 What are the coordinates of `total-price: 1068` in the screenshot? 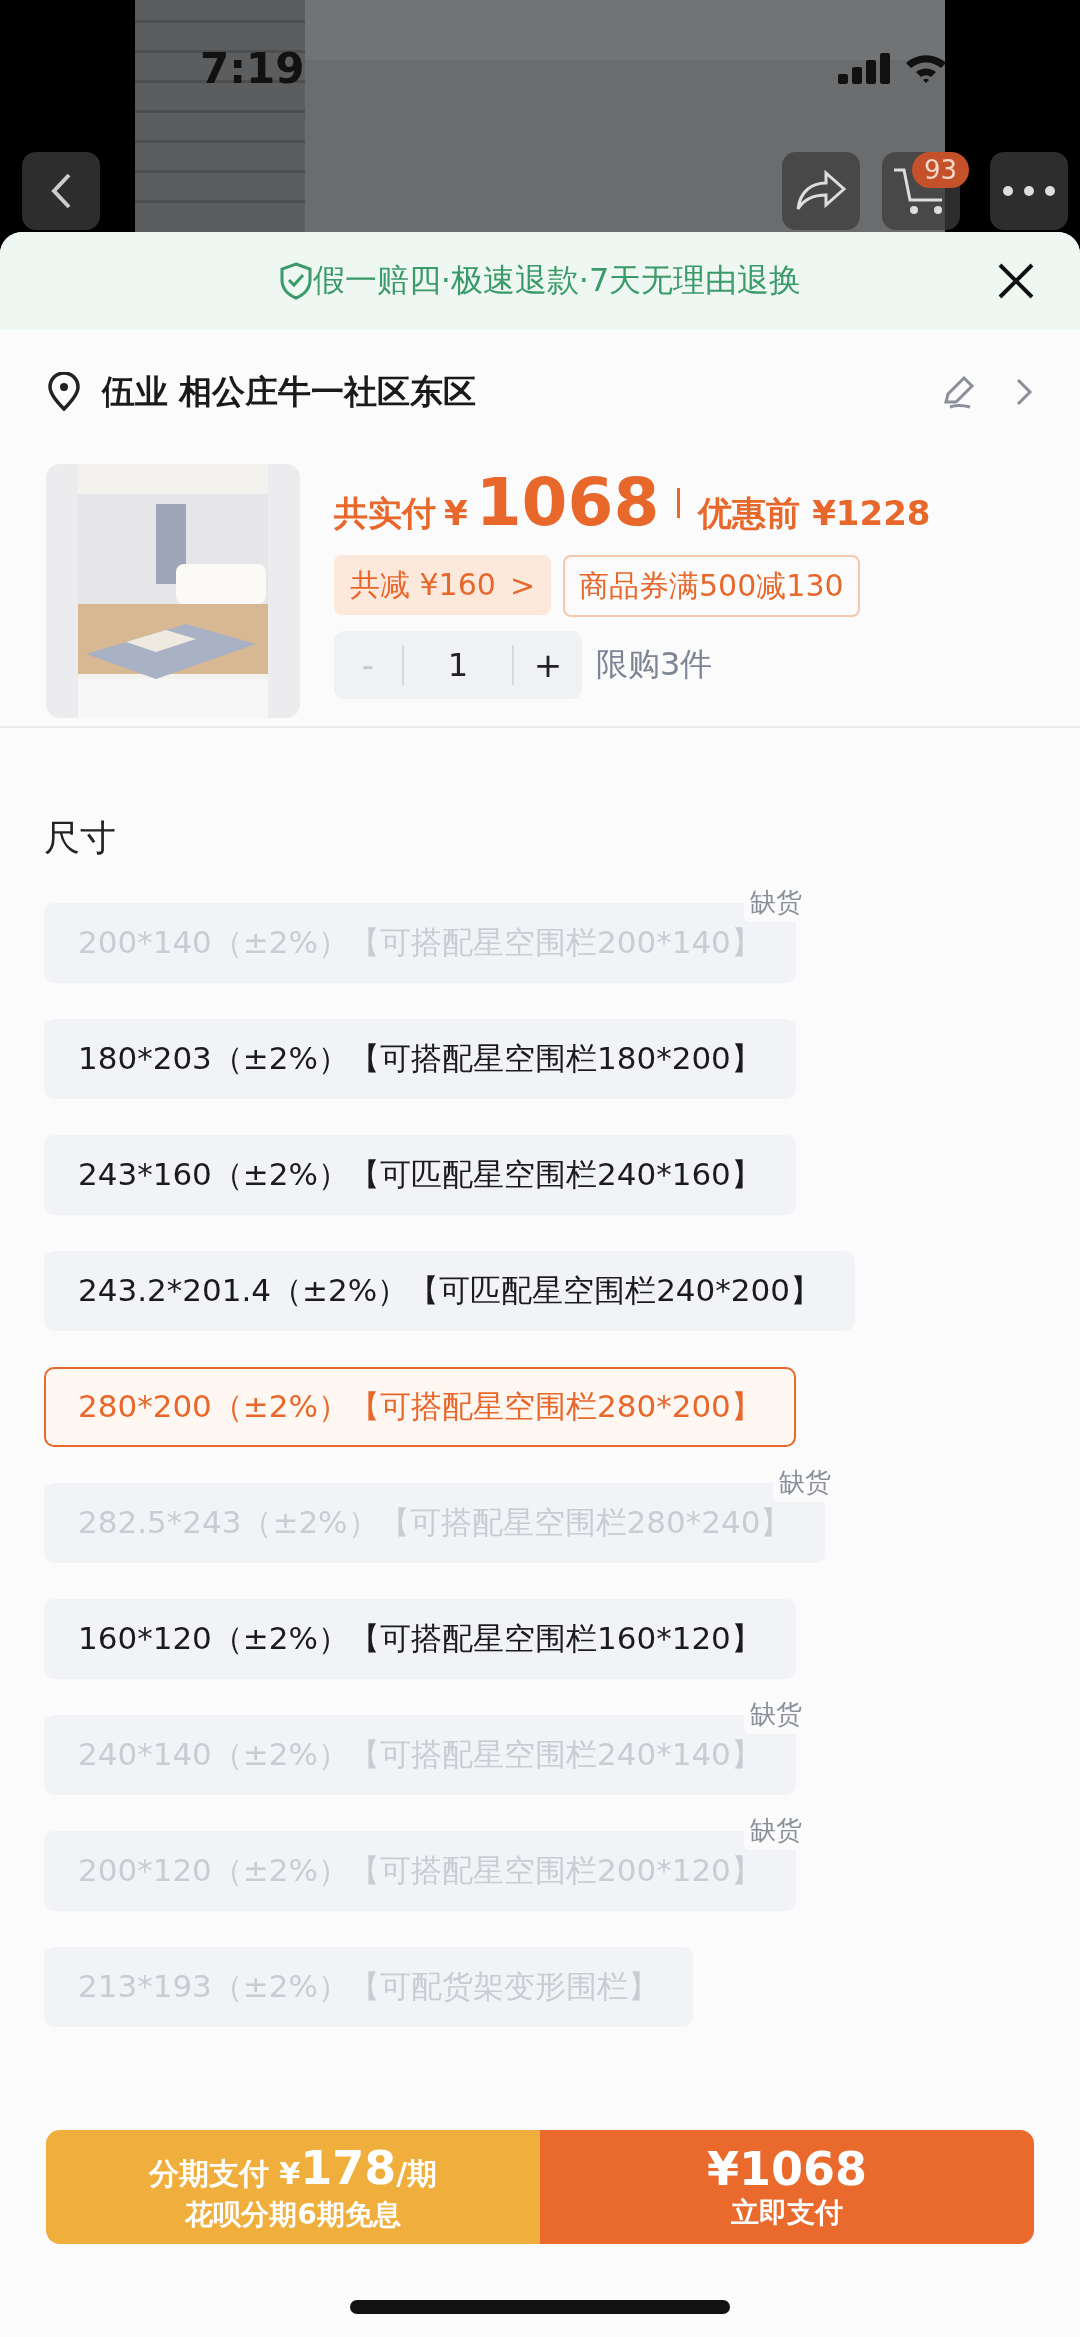 It's located at (567, 502).